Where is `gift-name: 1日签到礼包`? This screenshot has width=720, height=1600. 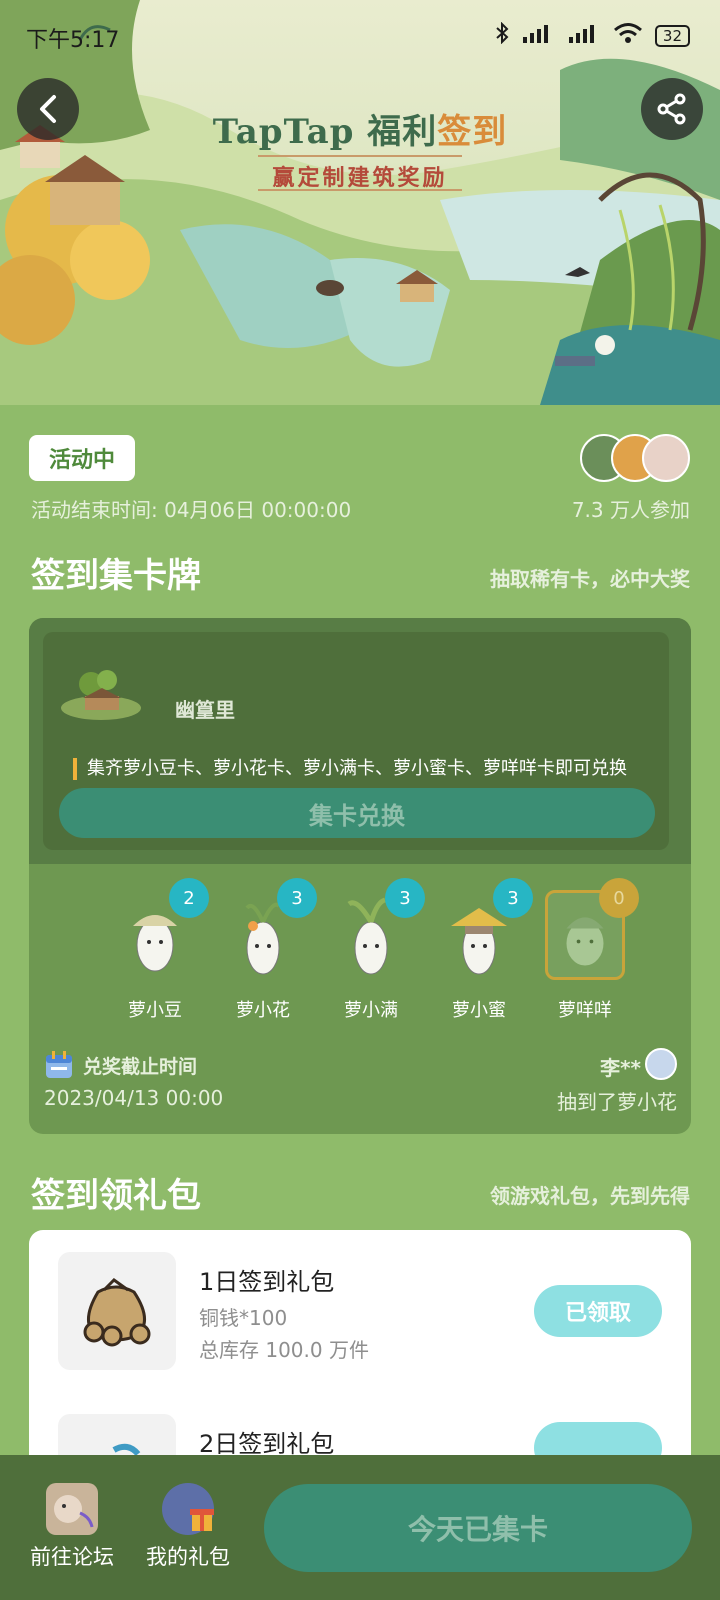 gift-name: 1日签到礼包 is located at coordinates (267, 1282).